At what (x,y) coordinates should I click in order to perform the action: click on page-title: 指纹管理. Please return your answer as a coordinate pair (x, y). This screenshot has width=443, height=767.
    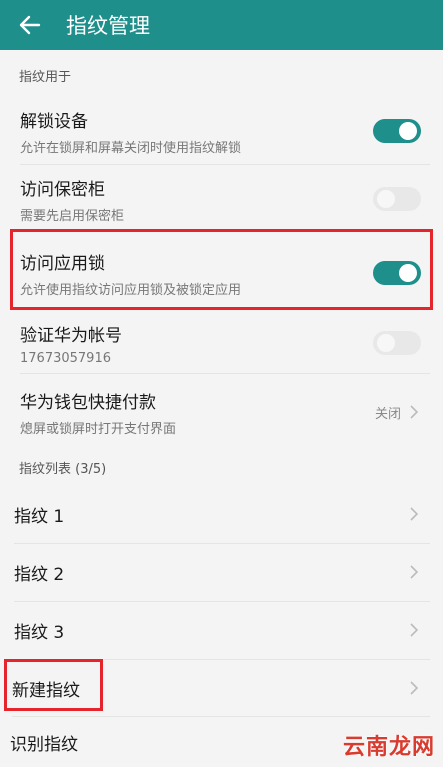
    Looking at the image, I should click on (108, 26).